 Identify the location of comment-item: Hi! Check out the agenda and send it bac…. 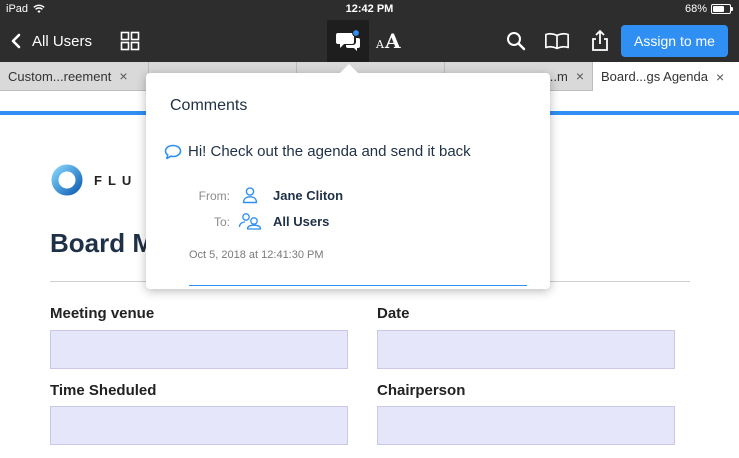
(317, 151).